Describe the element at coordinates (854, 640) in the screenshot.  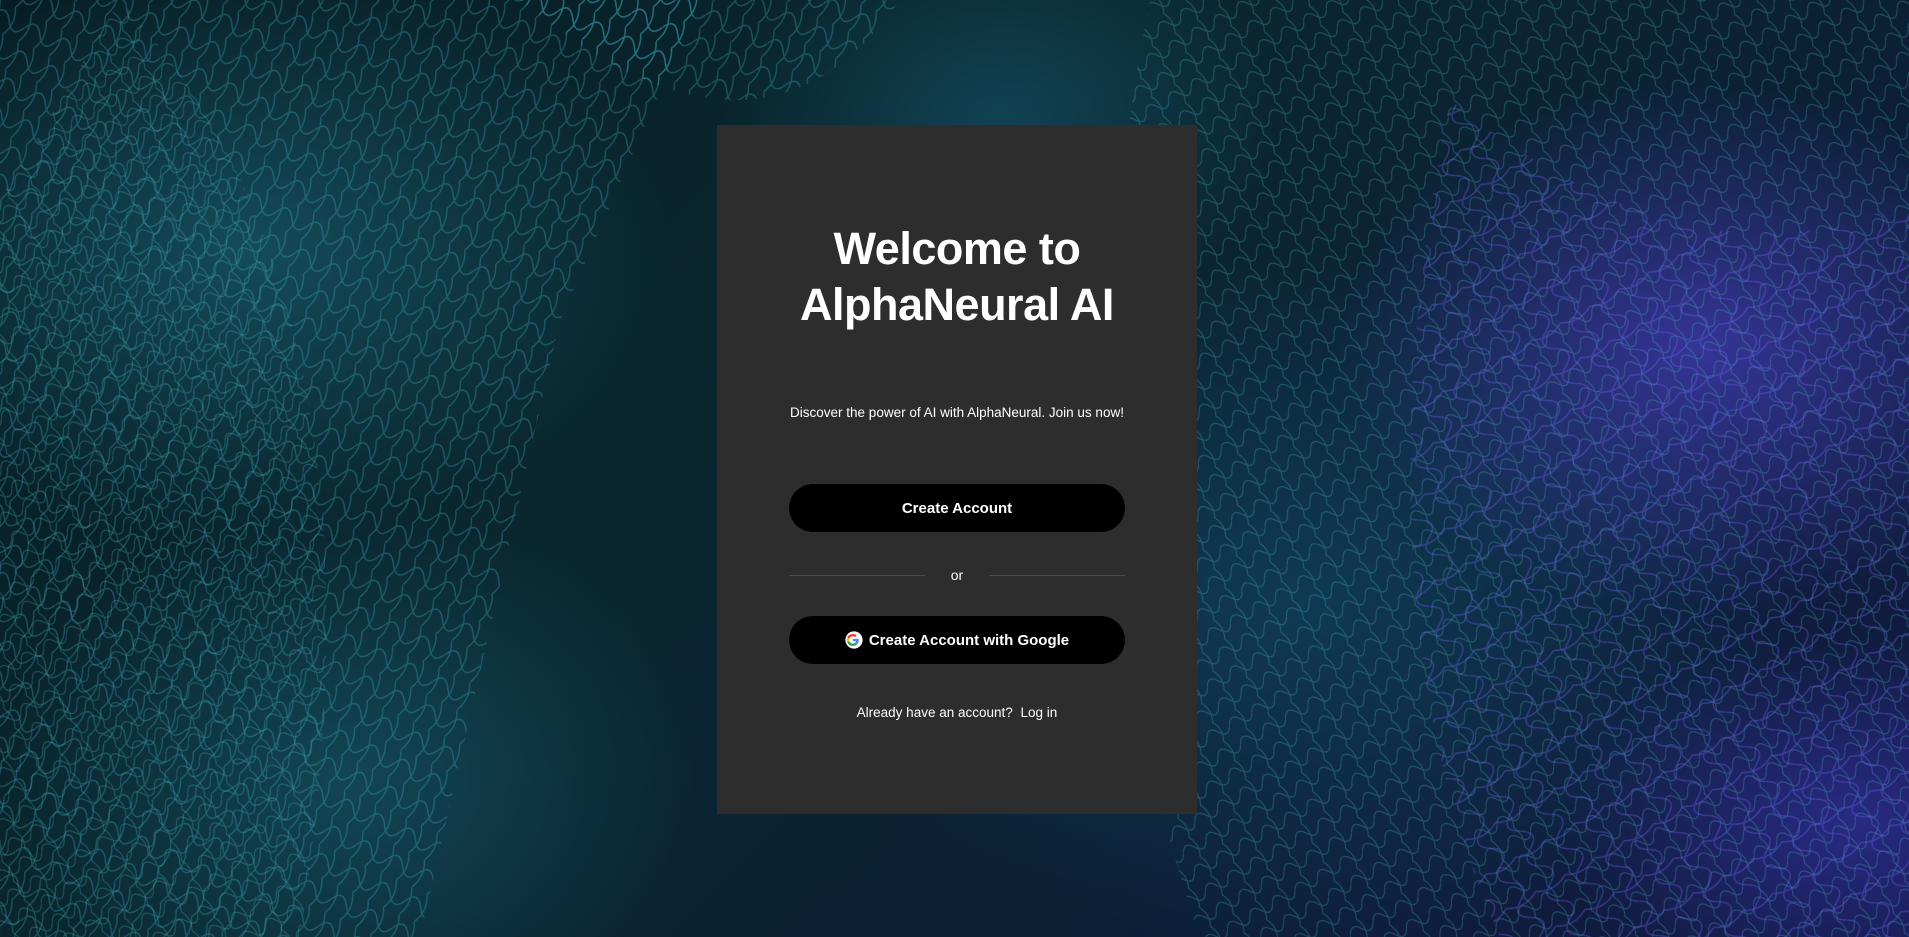
I see `google-icon` at that location.